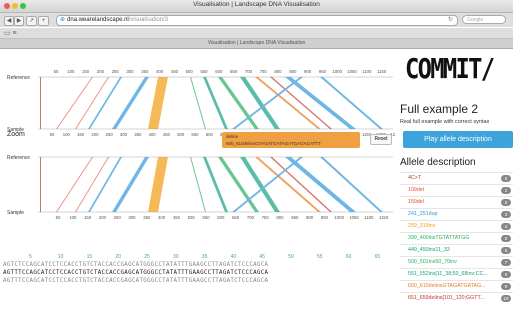 This screenshot has height=320, width=513. Describe the element at coordinates (484, 19) in the screenshot. I see `search-input: Google` at that location.